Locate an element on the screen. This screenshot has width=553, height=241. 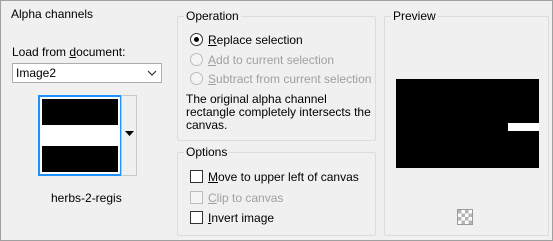
operation-title: Operation is located at coordinates (212, 16).